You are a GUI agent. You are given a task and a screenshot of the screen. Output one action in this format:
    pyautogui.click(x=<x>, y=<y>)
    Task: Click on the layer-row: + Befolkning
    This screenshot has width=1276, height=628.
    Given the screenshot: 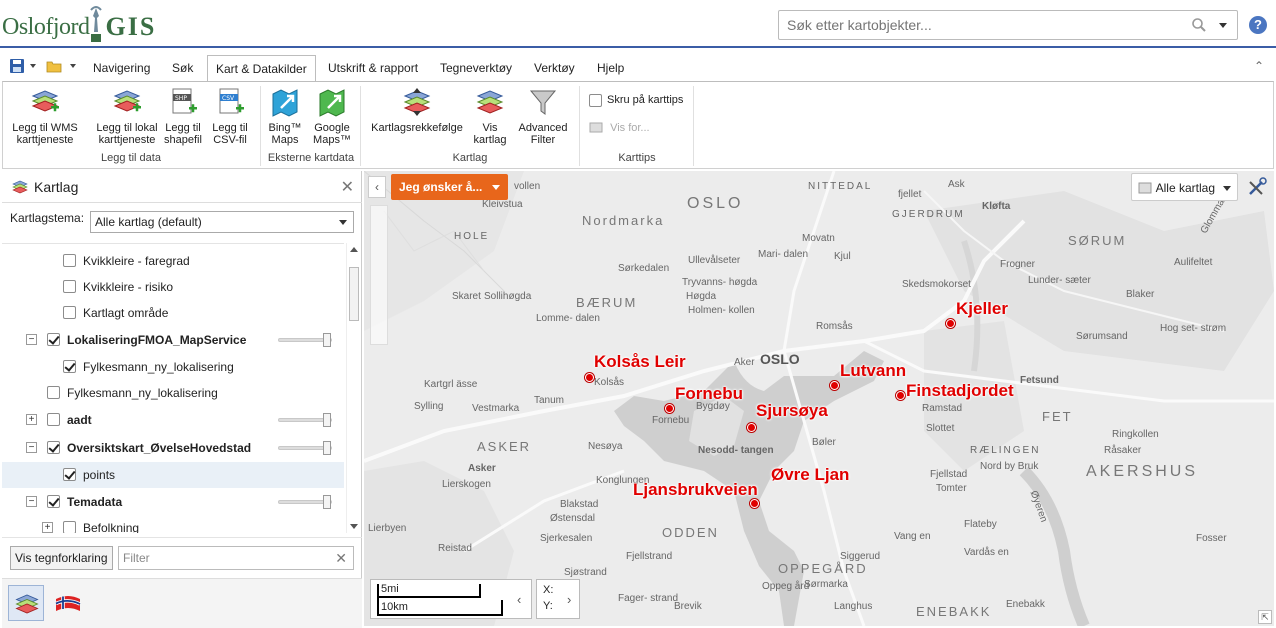 What is the action you would take?
    pyautogui.click(x=173, y=524)
    